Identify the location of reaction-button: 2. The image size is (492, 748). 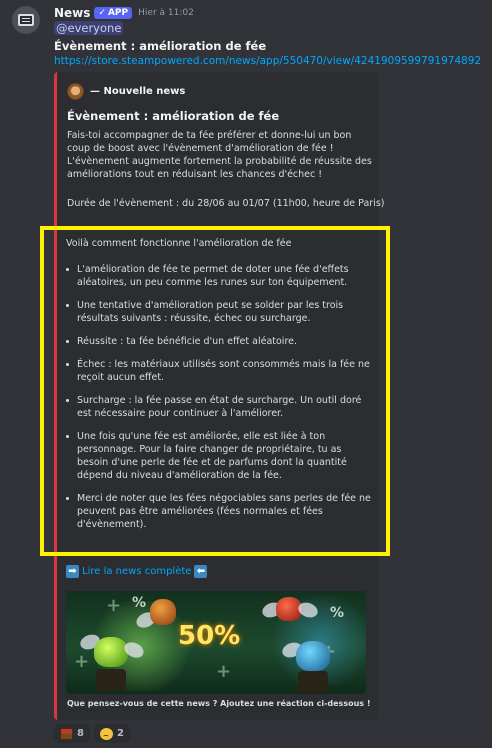
(111, 733).